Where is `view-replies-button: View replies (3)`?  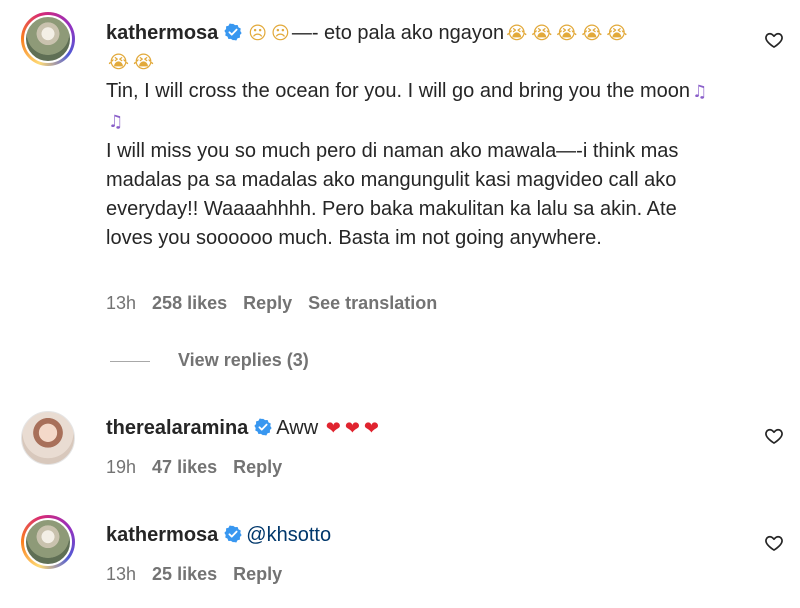 view-replies-button: View replies (3) is located at coordinates (209, 360).